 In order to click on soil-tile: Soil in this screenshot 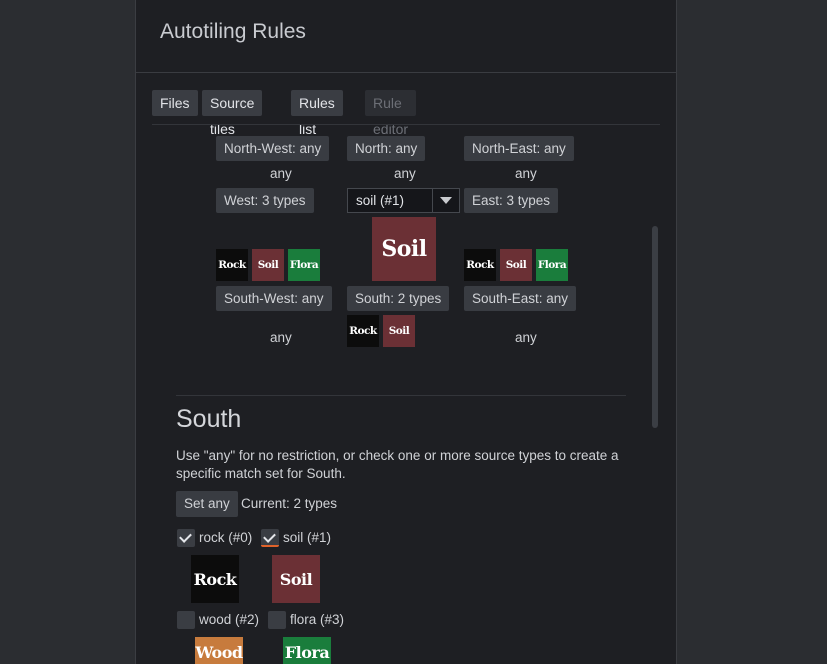, I will do `click(296, 579)`.